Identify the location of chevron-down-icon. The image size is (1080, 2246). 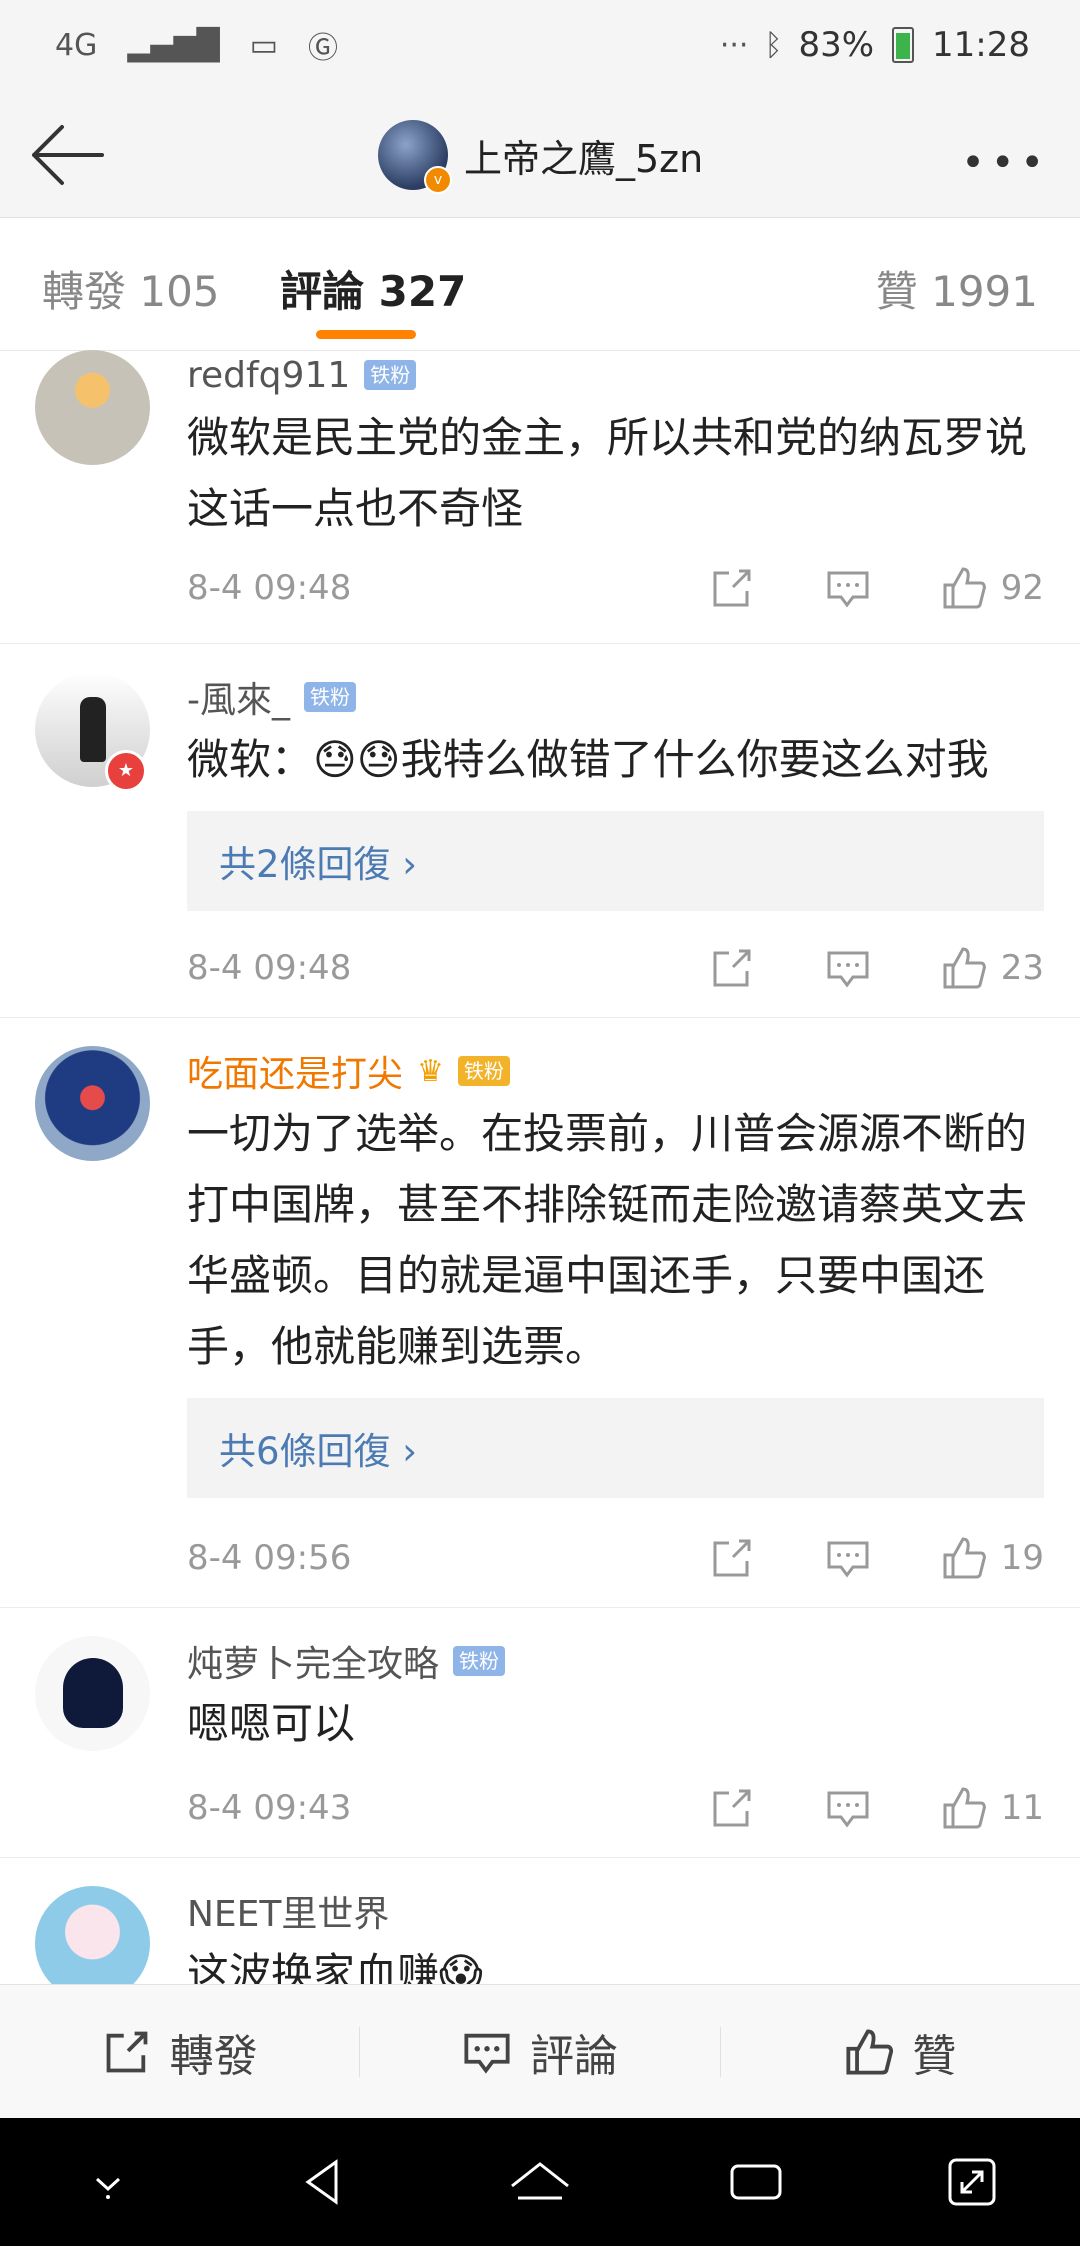
(108, 2188).